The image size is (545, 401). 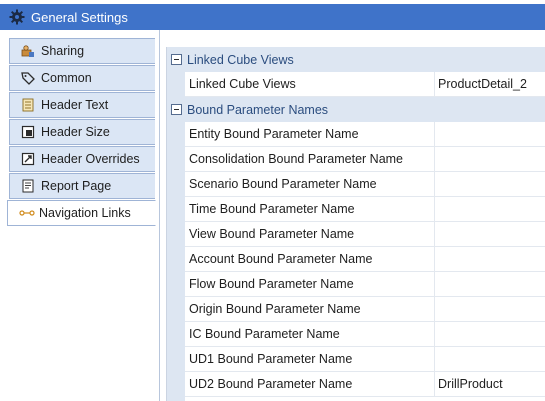 I want to click on property-name: UD2 Bound Parameter Name, so click(x=309, y=384).